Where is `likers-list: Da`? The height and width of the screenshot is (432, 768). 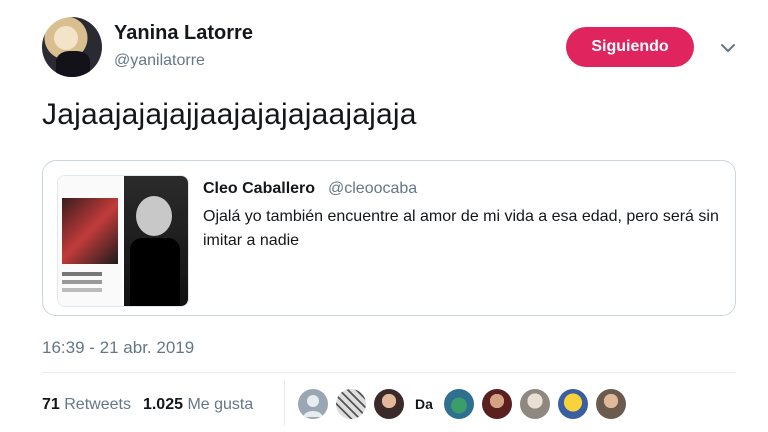
likers-list: Da is located at coordinates (462, 404).